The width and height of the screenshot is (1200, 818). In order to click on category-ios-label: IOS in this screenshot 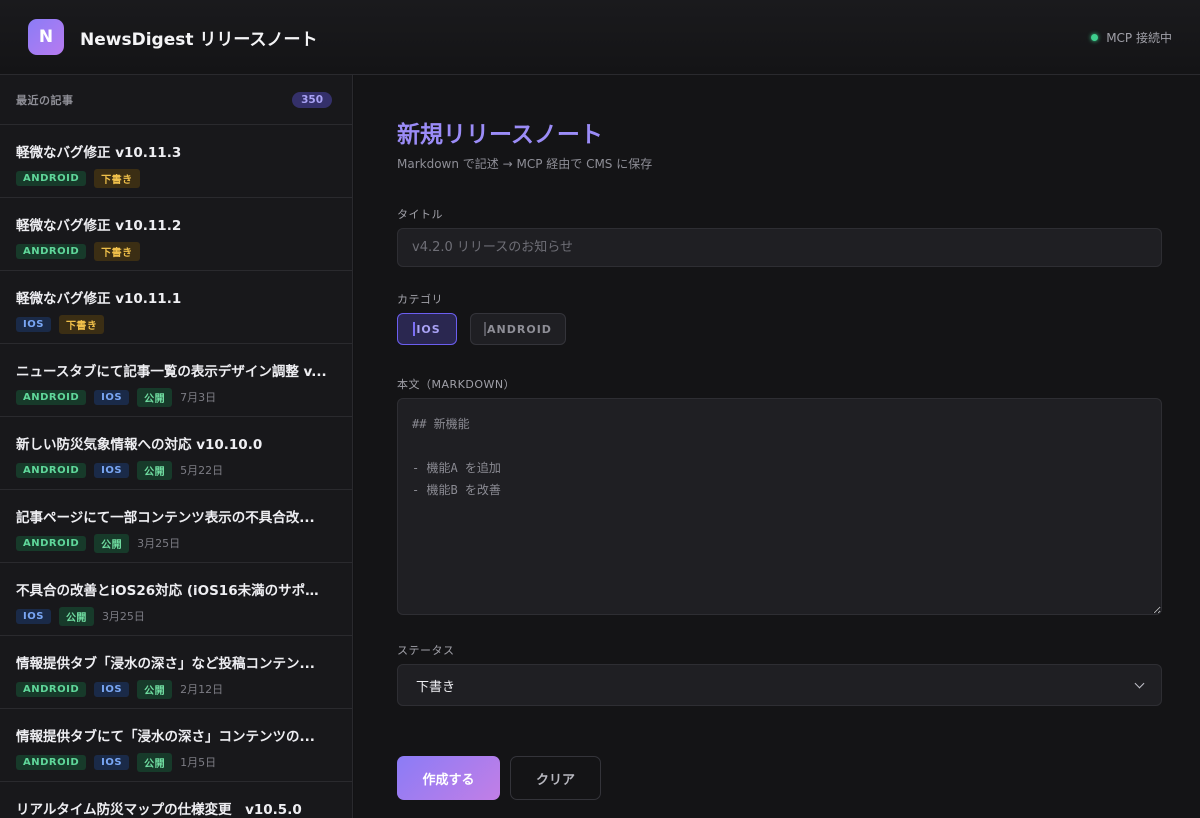, I will do `click(428, 329)`.